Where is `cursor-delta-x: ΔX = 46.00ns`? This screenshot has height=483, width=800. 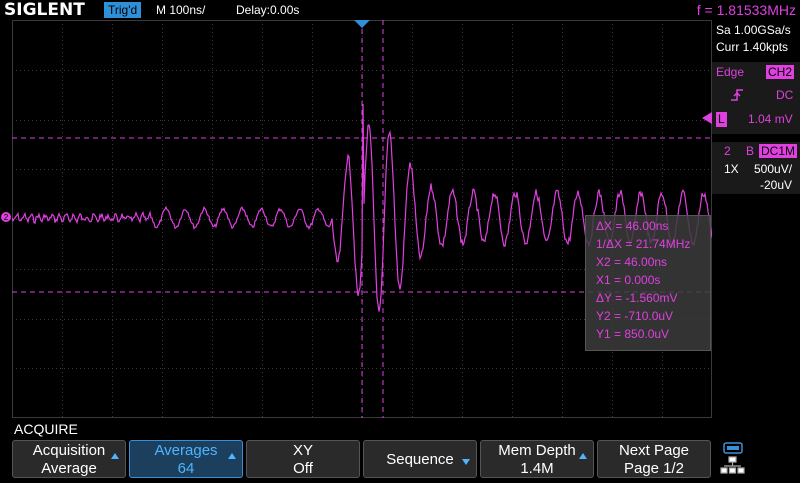
cursor-delta-x: ΔX = 46.00ns is located at coordinates (632, 226).